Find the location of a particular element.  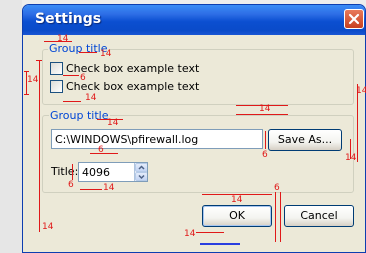

annotation-right-group: 14 is located at coordinates (361, 91).